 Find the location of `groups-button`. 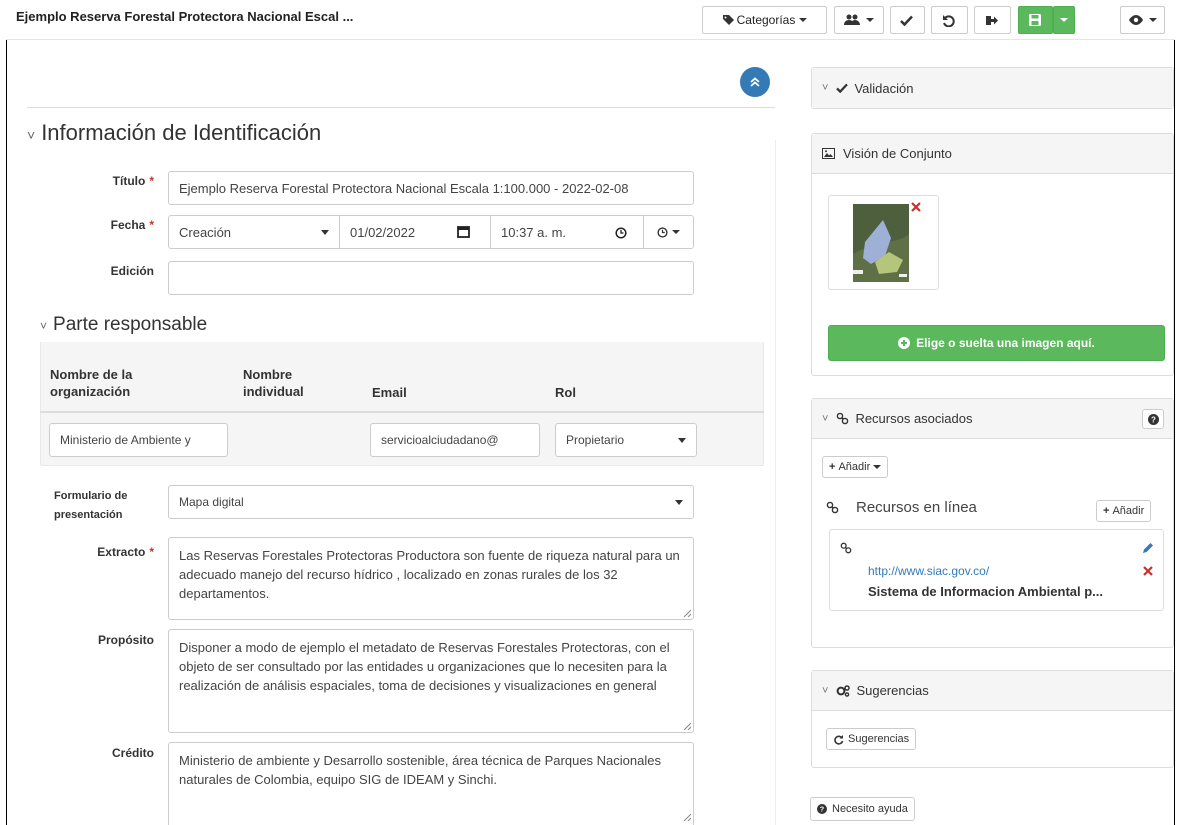

groups-button is located at coordinates (859, 20).